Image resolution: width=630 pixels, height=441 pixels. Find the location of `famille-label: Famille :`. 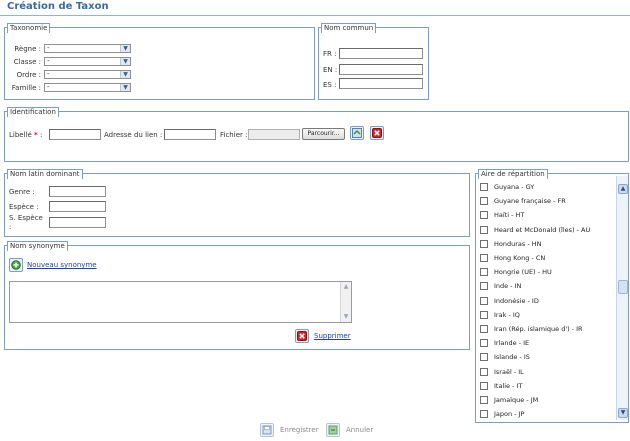

famille-label: Famille : is located at coordinates (26, 88).